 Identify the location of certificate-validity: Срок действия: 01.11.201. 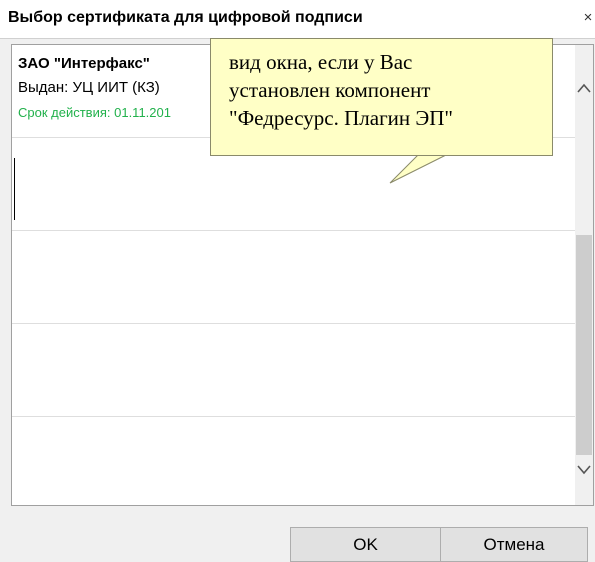
(94, 112).